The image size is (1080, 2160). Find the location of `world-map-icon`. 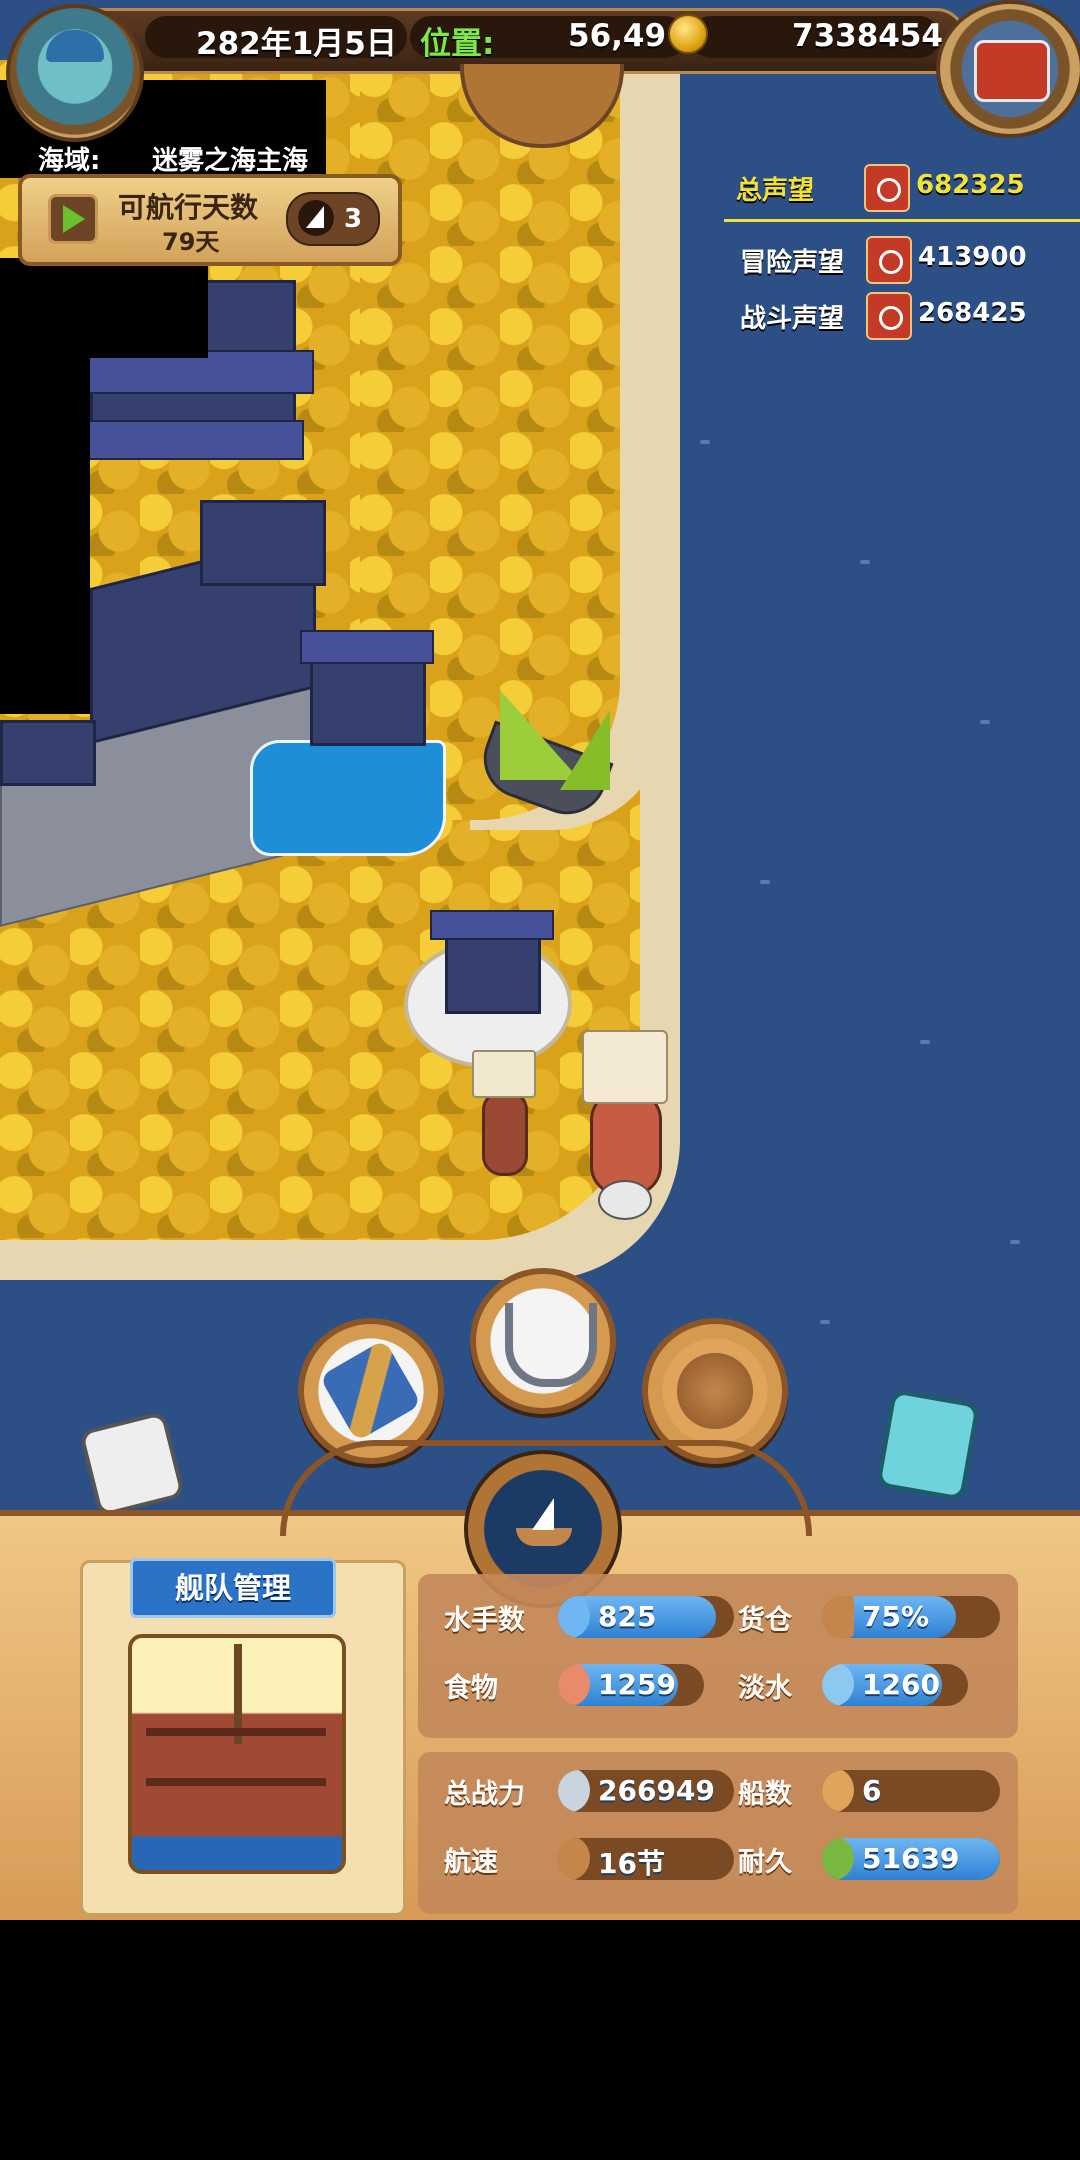

world-map-icon is located at coordinates (715, 1391).